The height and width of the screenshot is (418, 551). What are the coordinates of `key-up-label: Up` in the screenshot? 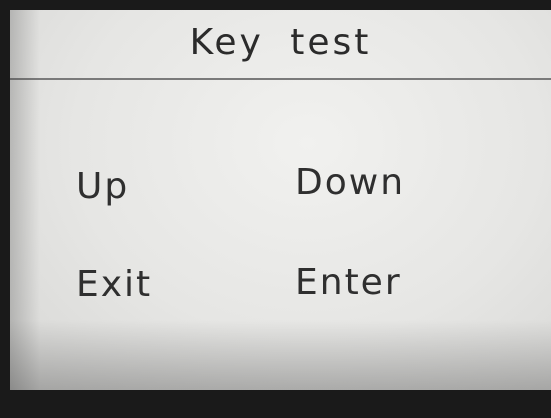 It's located at (103, 186).